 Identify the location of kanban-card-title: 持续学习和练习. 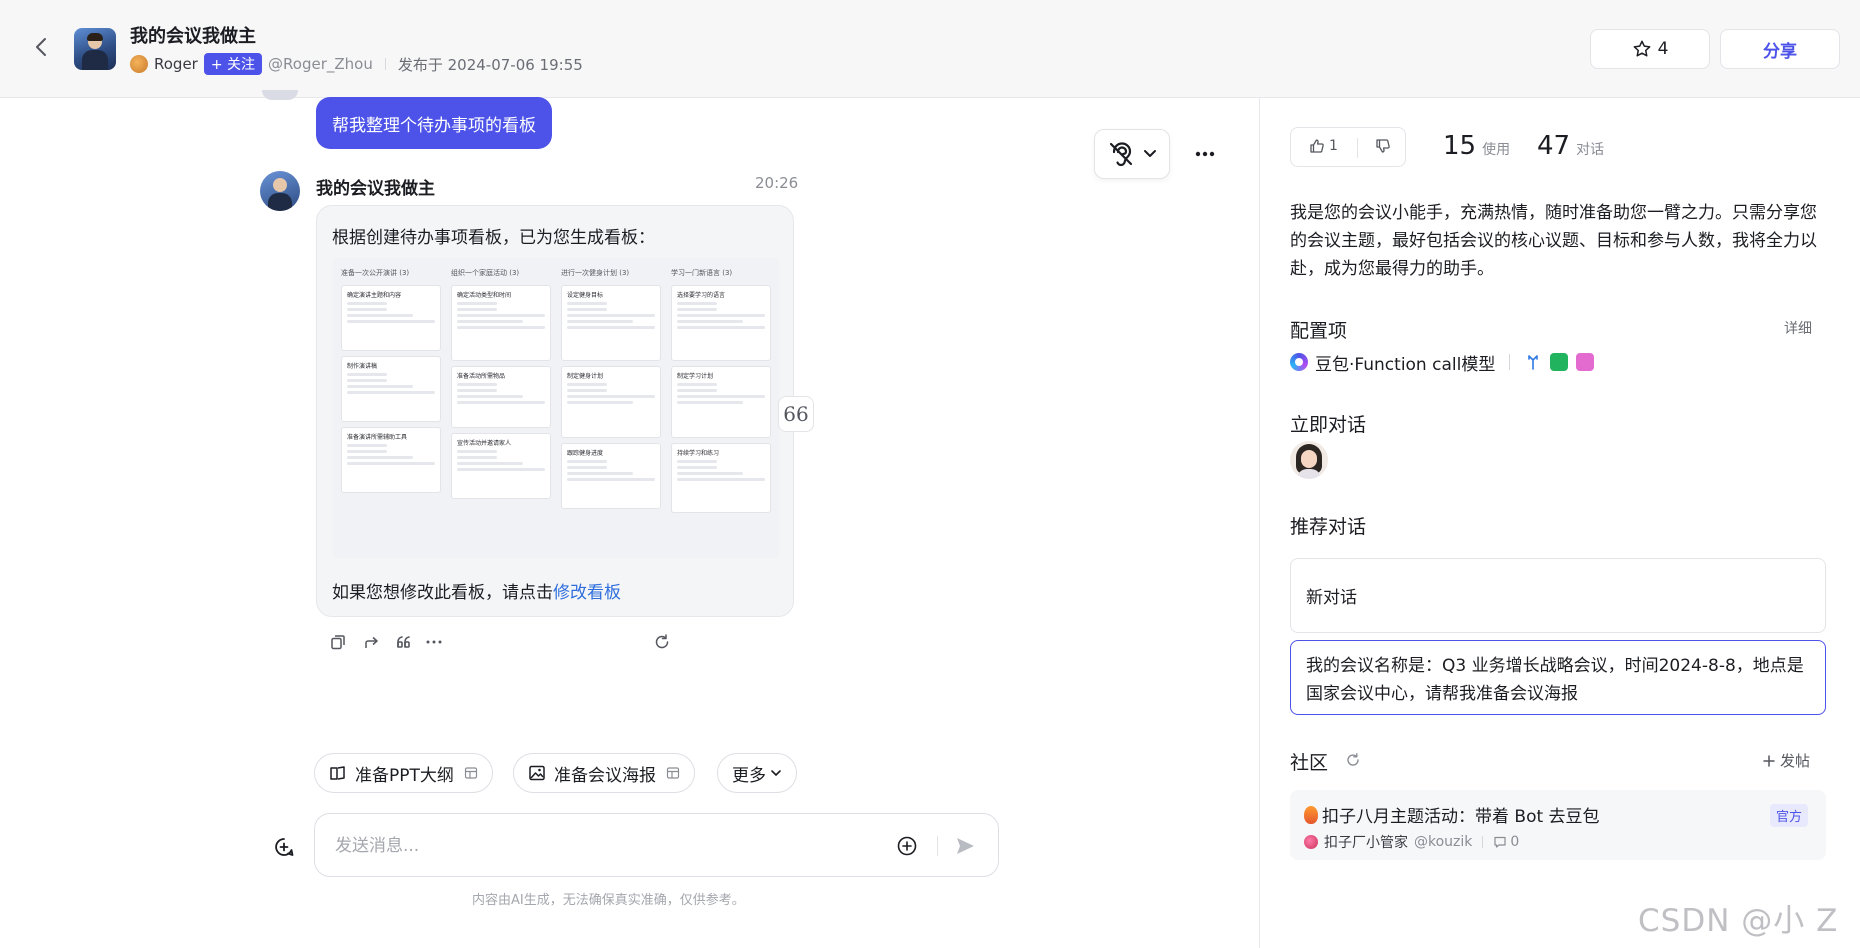
(698, 453).